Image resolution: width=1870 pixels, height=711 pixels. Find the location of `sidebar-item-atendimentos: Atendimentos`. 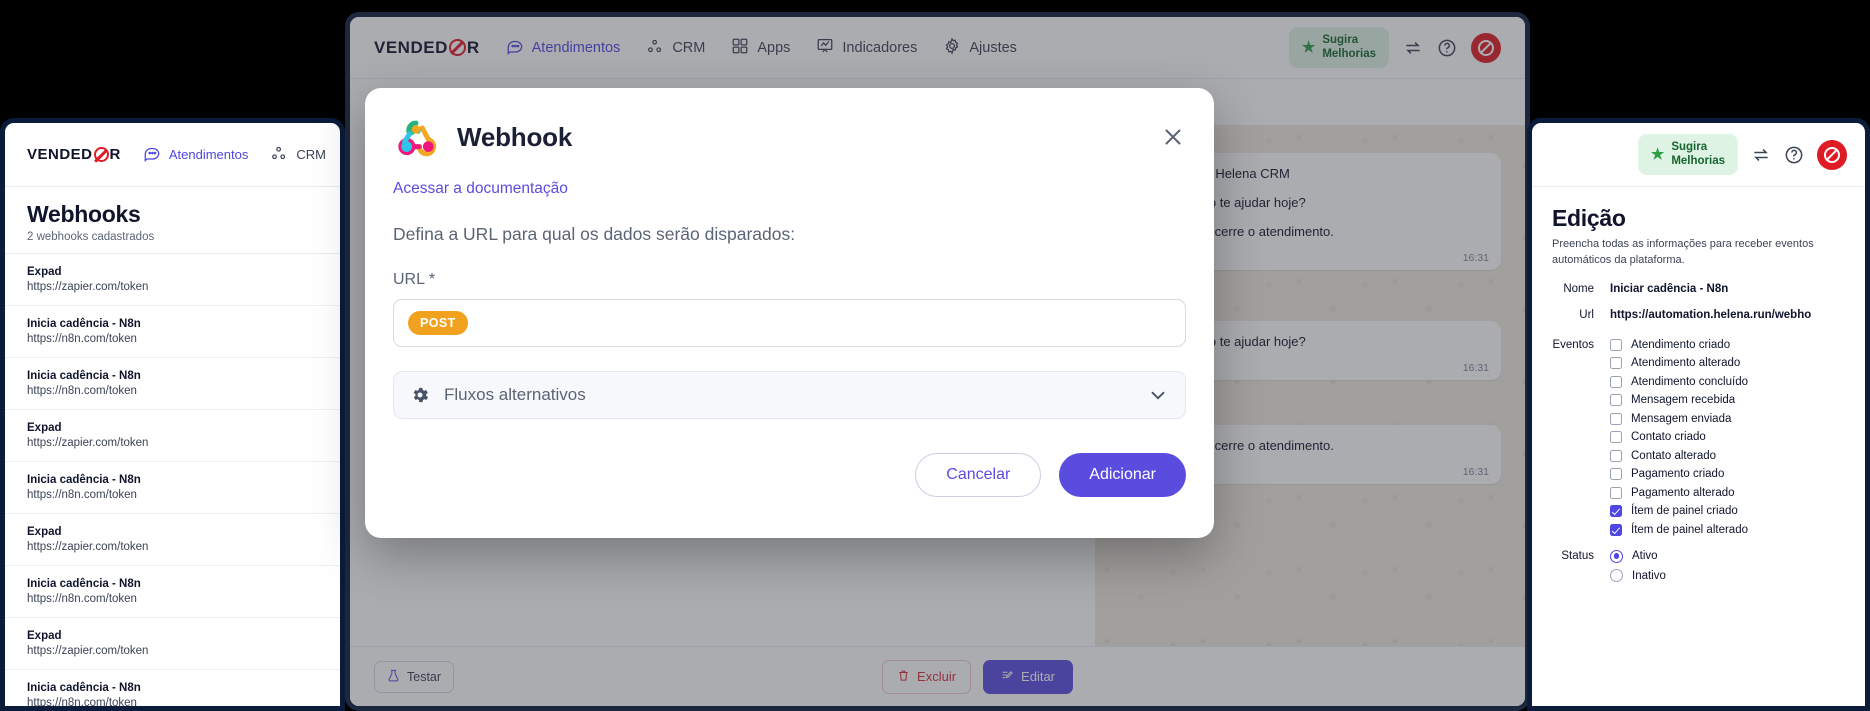

sidebar-item-atendimentos: Atendimentos is located at coordinates (195, 154).